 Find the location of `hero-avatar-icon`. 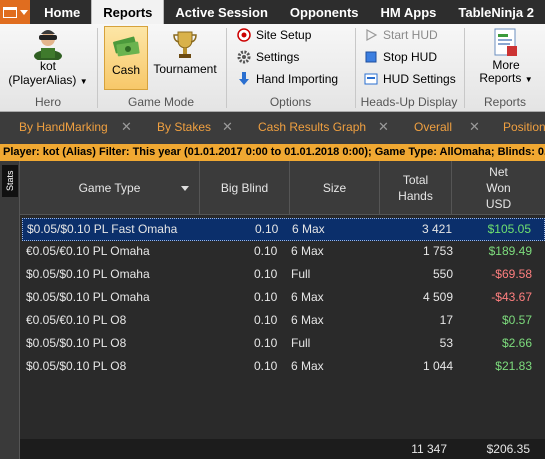

hero-avatar-icon is located at coordinates (48, 45).